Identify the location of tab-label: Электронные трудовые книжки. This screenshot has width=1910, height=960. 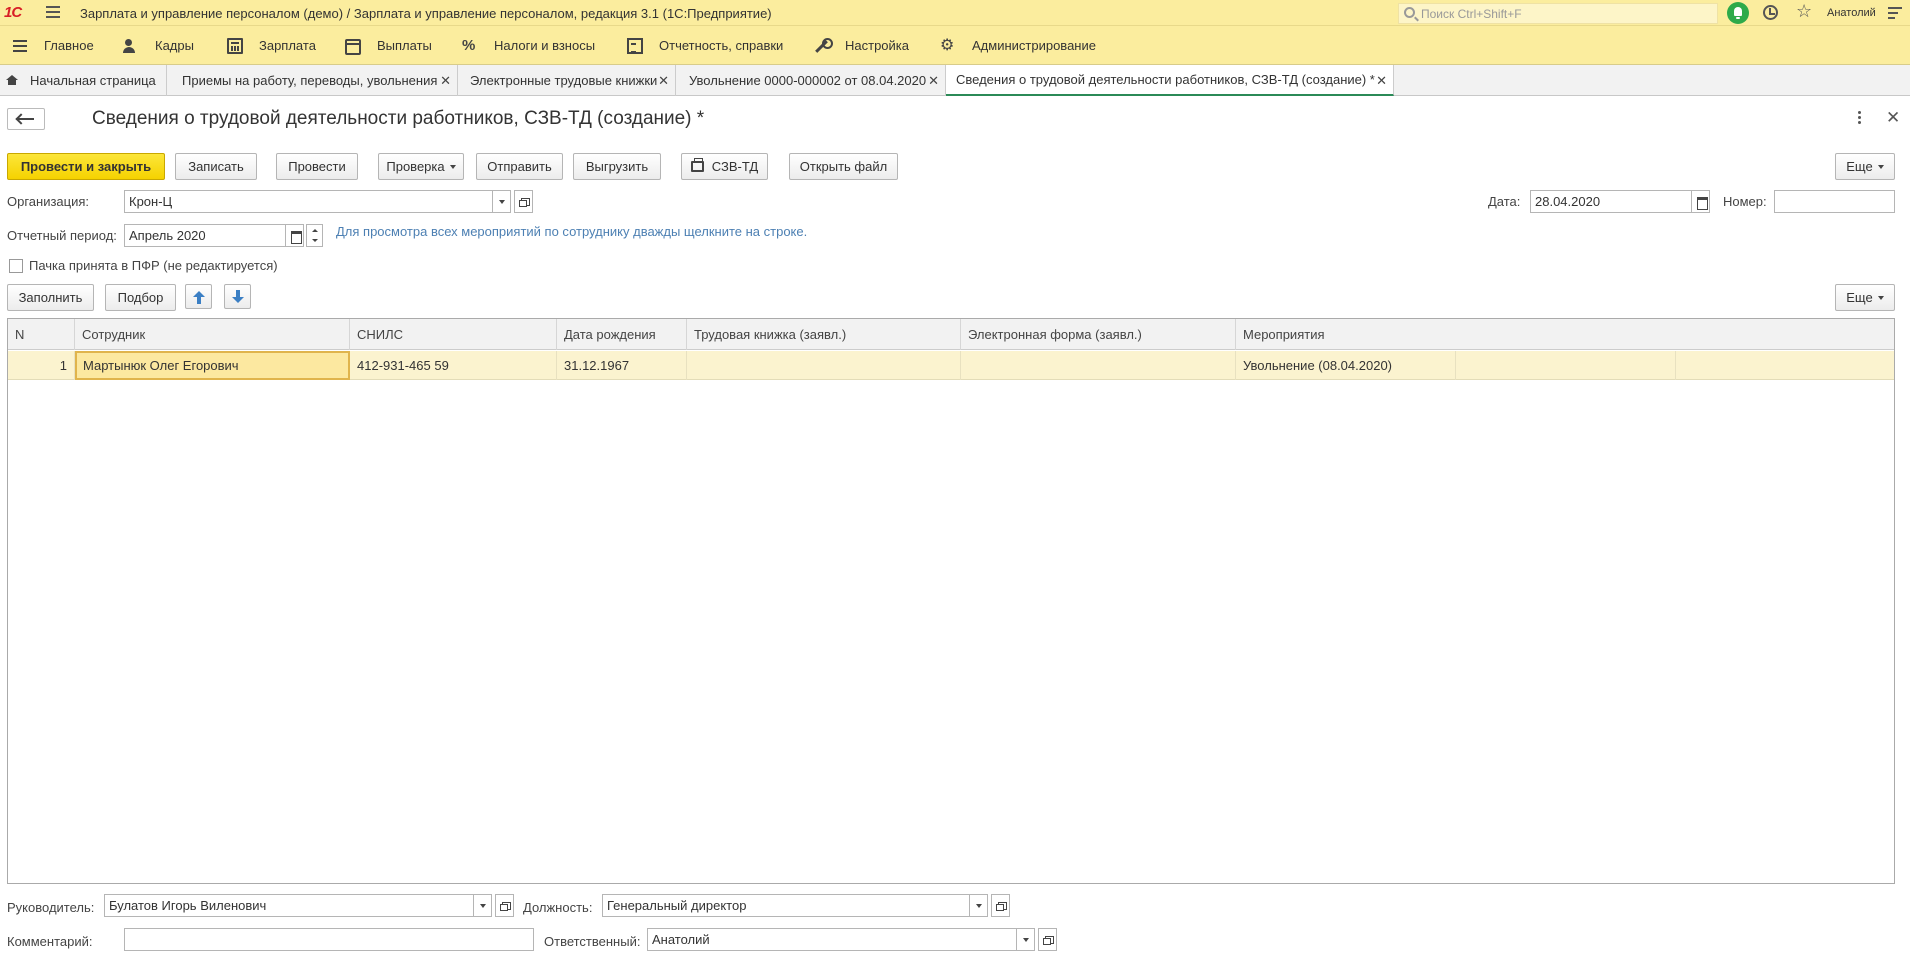
(564, 80).